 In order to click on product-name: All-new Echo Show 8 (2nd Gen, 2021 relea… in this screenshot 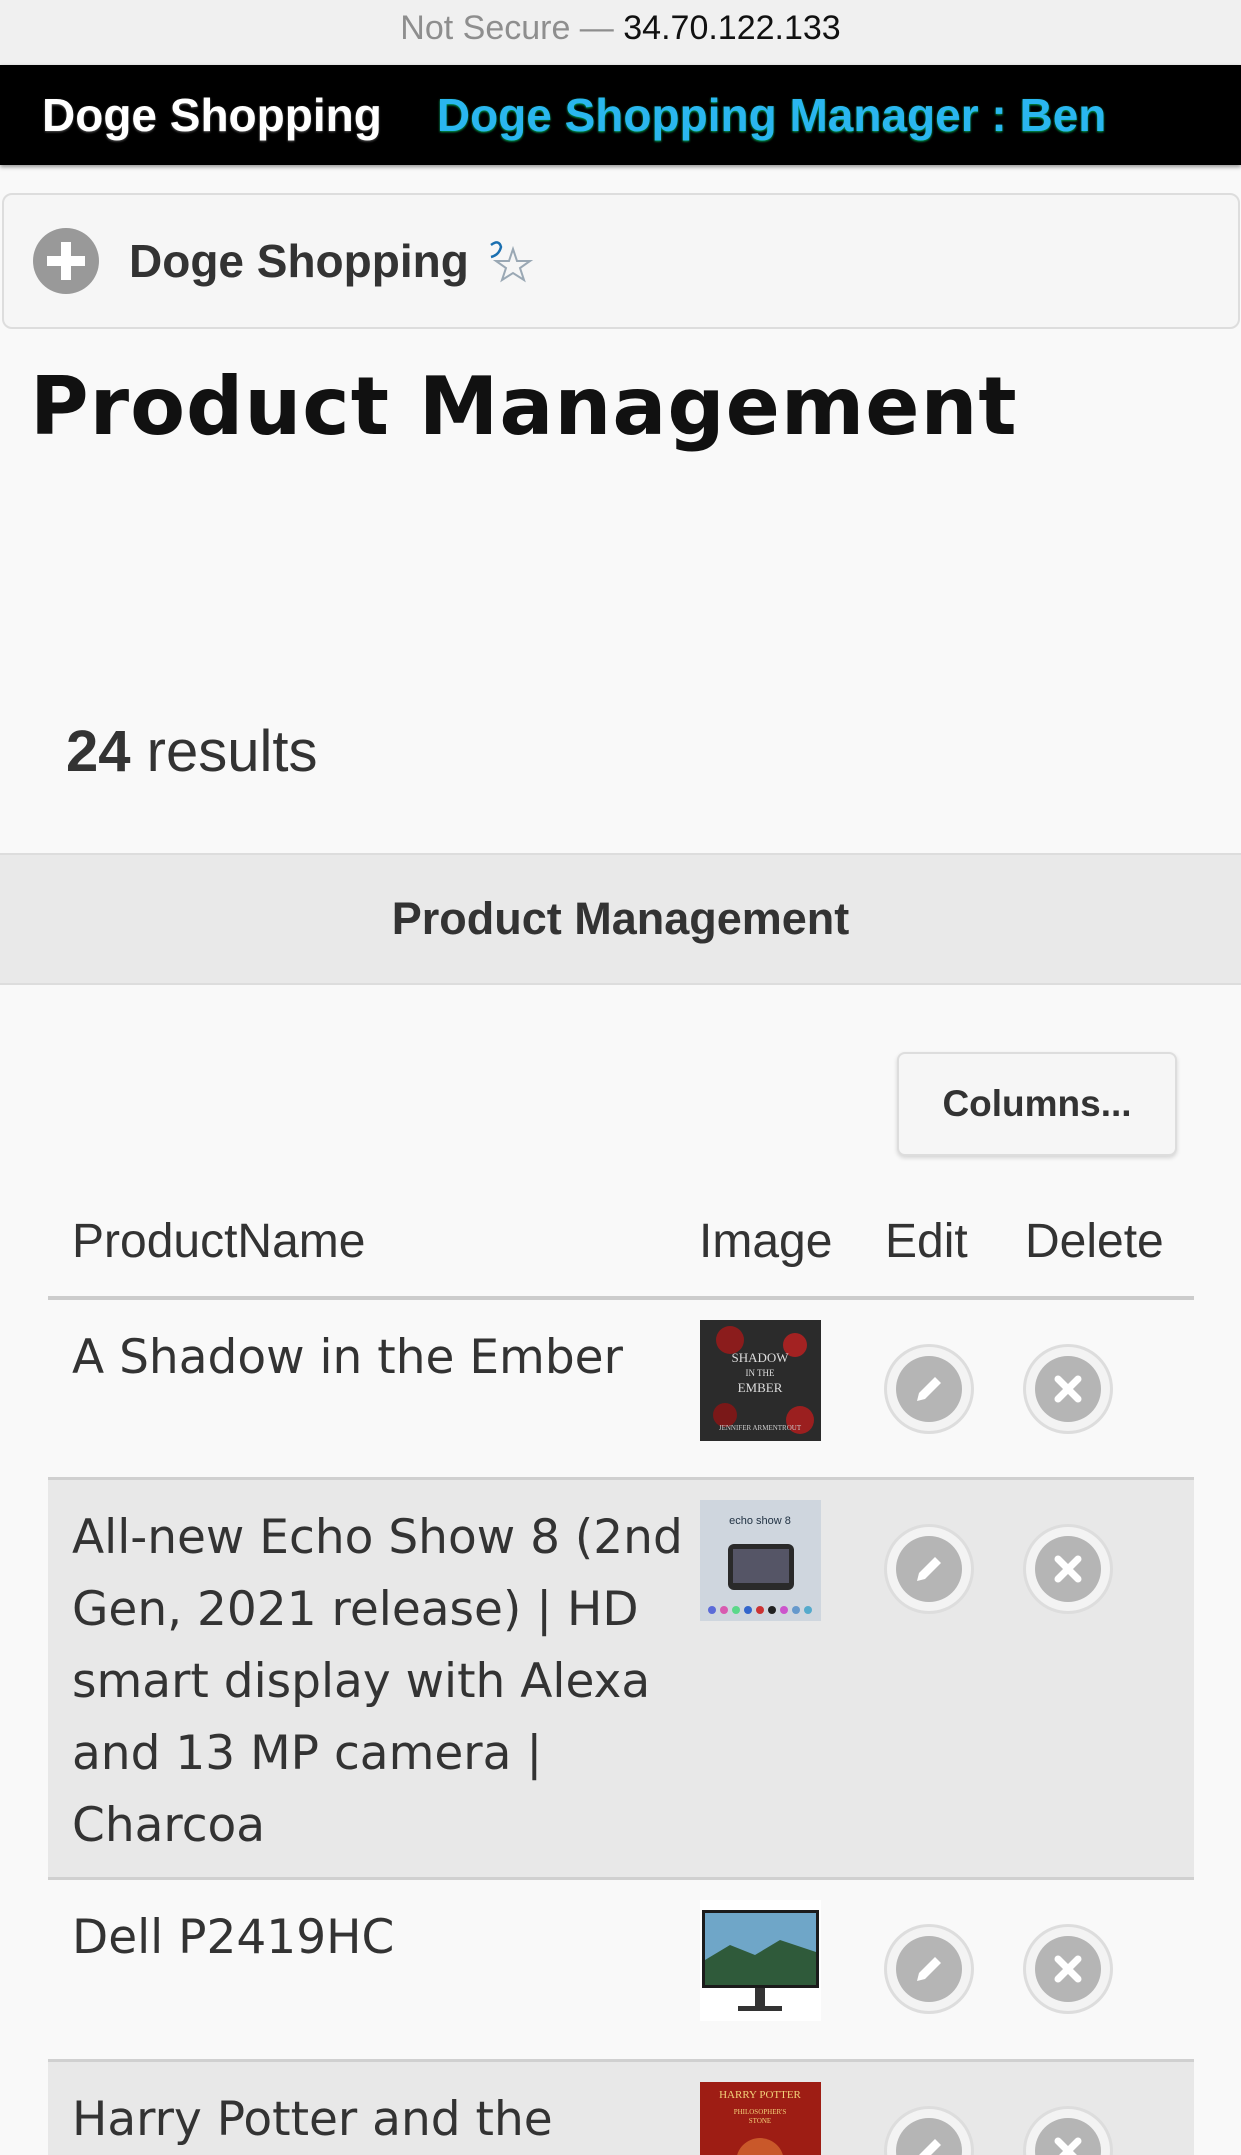, I will do `click(377, 1681)`.